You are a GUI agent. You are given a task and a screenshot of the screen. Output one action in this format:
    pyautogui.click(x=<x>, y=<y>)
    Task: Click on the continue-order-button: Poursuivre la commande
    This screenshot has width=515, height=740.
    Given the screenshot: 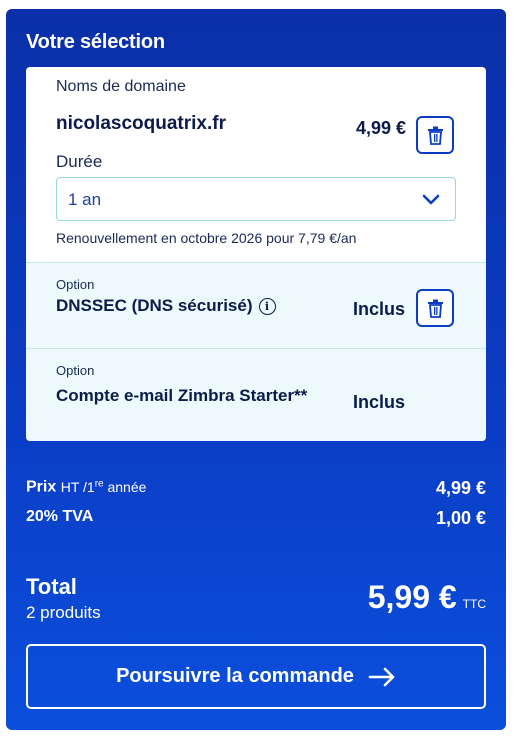 What is the action you would take?
    pyautogui.click(x=256, y=676)
    